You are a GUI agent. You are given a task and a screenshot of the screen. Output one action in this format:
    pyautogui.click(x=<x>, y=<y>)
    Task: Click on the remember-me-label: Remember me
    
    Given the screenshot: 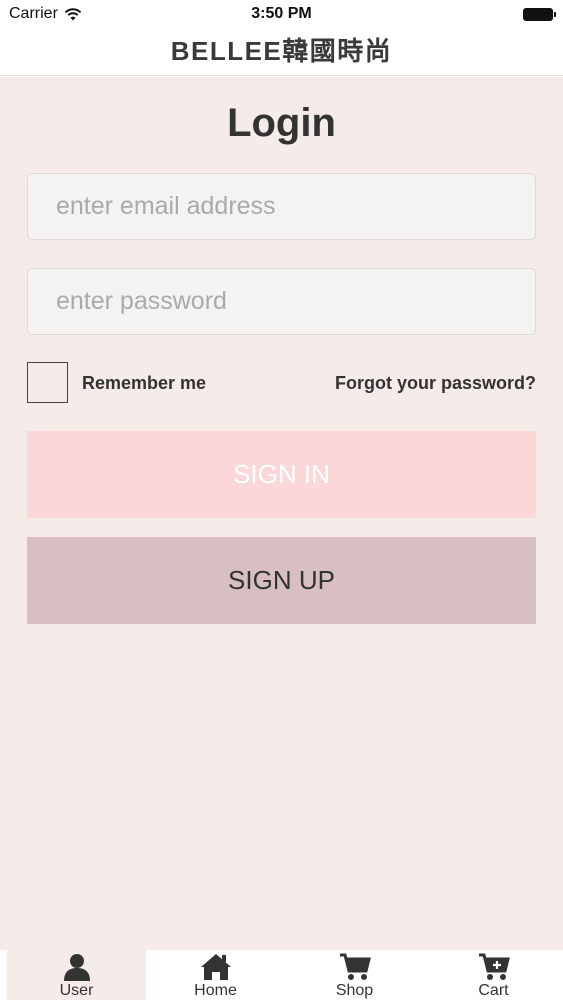 What is the action you would take?
    pyautogui.click(x=144, y=383)
    